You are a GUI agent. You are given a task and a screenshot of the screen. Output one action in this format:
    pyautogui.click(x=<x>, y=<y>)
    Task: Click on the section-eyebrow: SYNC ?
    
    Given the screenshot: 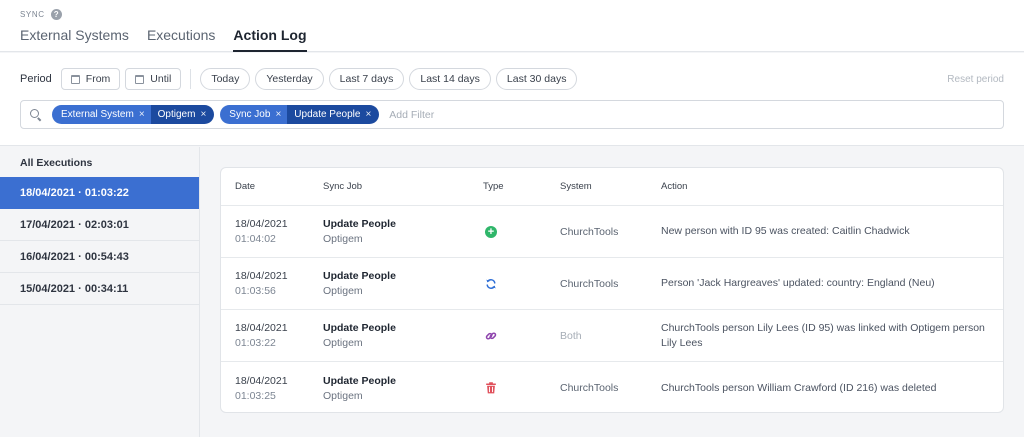 What is the action you would take?
    pyautogui.click(x=41, y=14)
    